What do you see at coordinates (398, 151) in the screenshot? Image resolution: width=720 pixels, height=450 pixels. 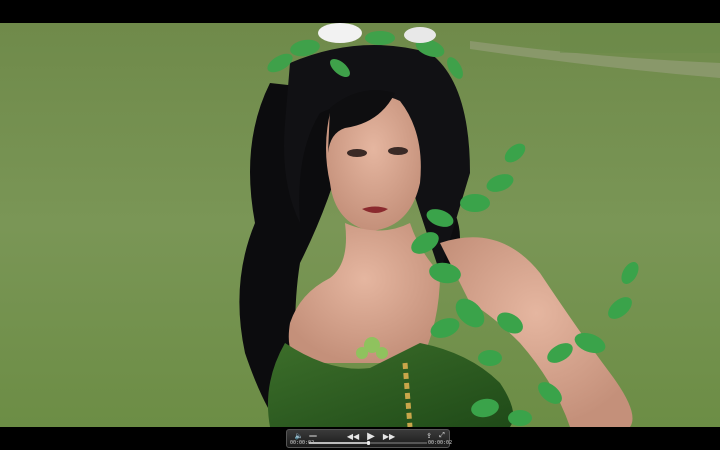 I see `right-eye` at bounding box center [398, 151].